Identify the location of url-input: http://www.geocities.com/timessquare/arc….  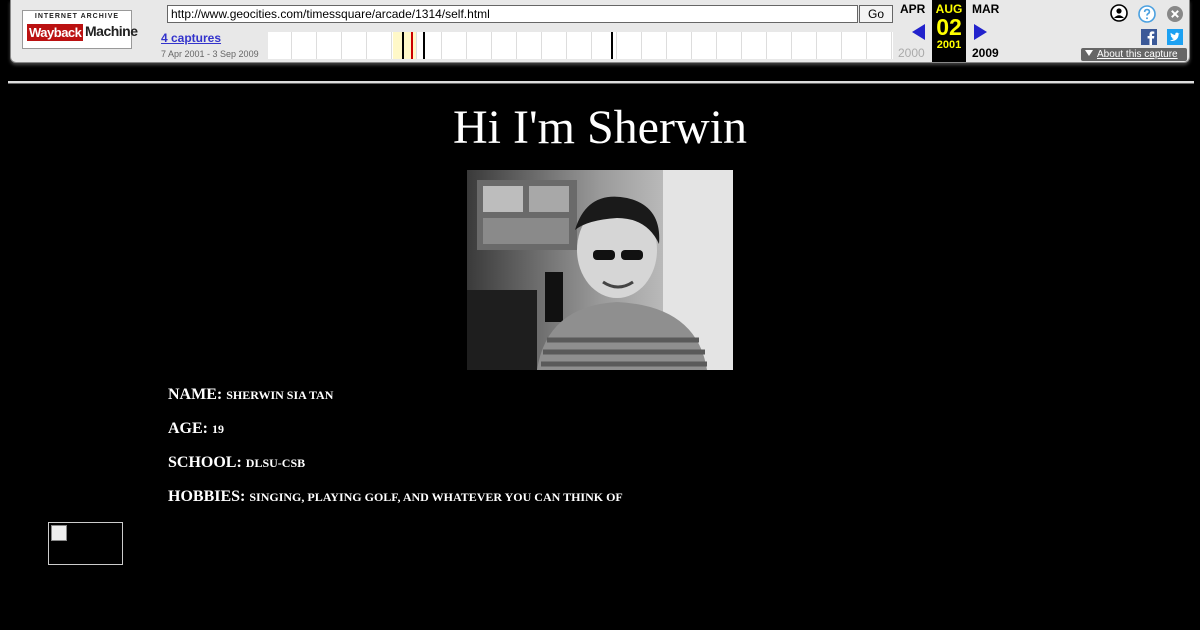
(512, 14).